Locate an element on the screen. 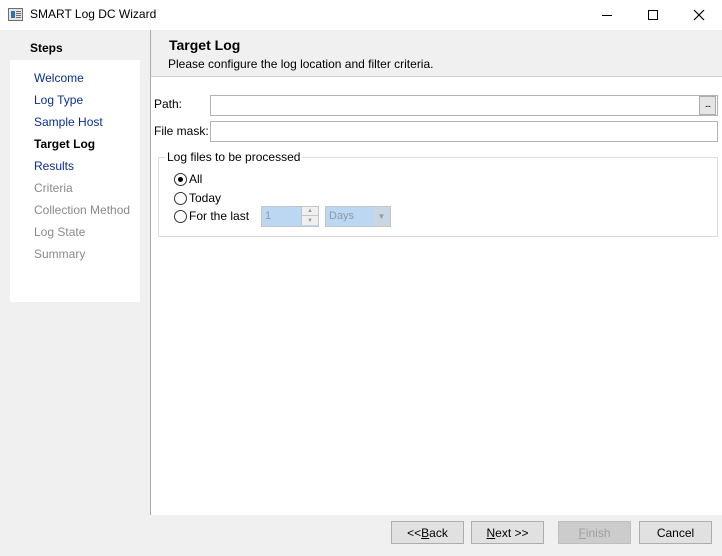  finish-button: Finish is located at coordinates (594, 532).